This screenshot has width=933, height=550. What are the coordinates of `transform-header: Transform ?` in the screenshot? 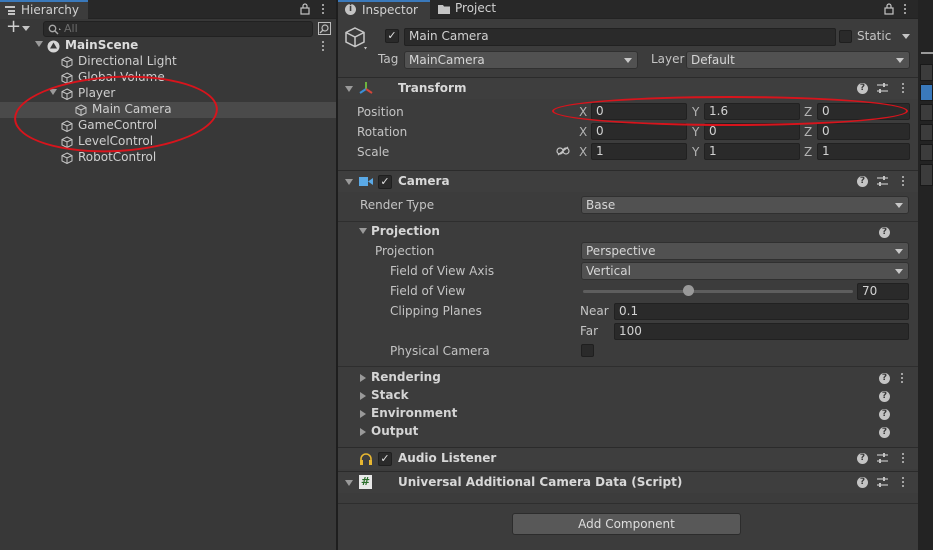 It's located at (628, 88).